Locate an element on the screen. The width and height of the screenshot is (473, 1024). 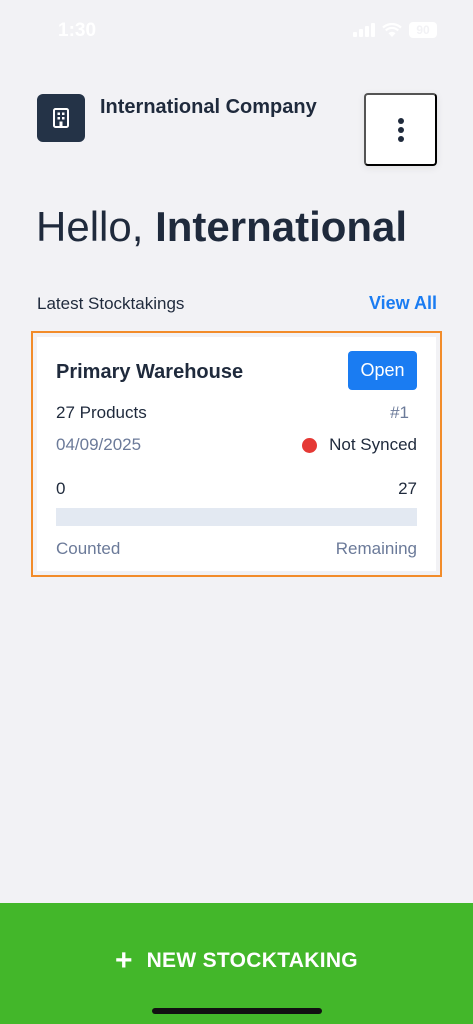
counted-value: 0 is located at coordinates (61, 488).